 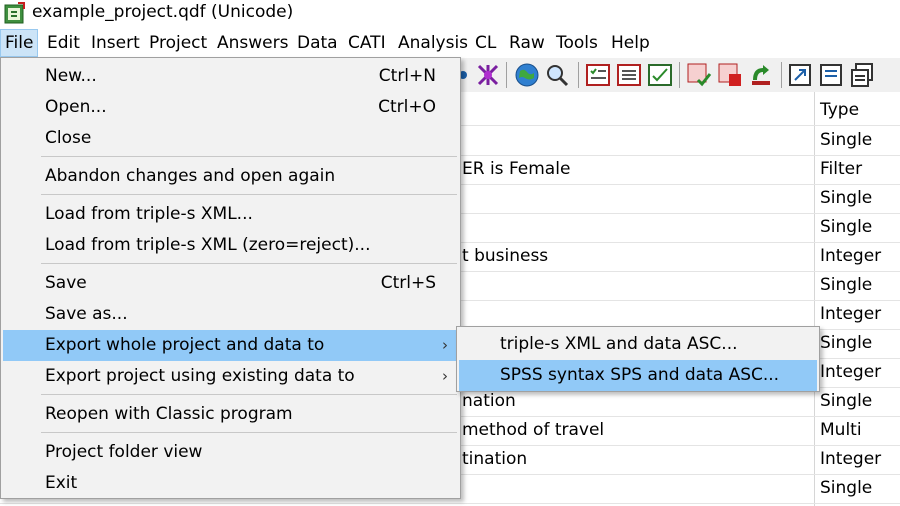 What do you see at coordinates (577, 43) in the screenshot?
I see `menu-tools: Tools` at bounding box center [577, 43].